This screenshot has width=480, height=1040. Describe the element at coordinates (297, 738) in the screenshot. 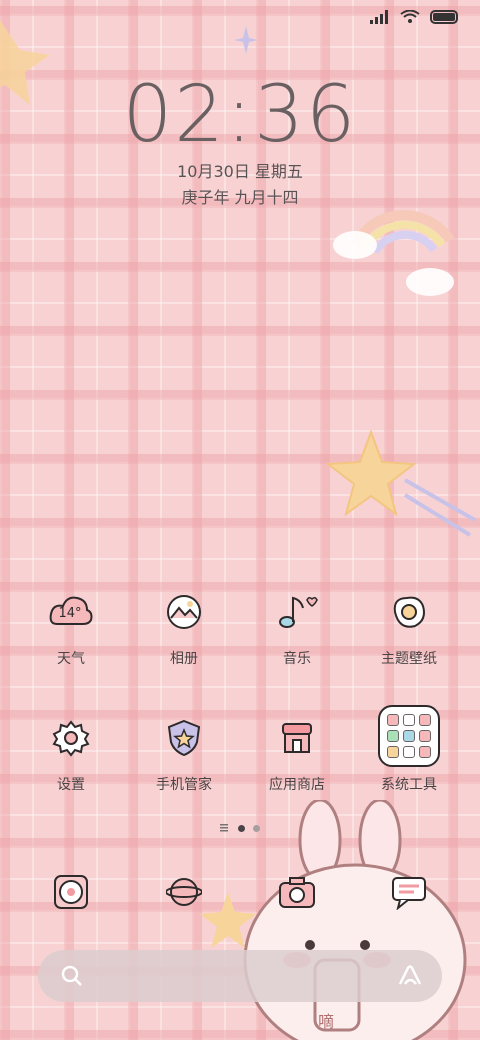

I see `store-icon` at that location.